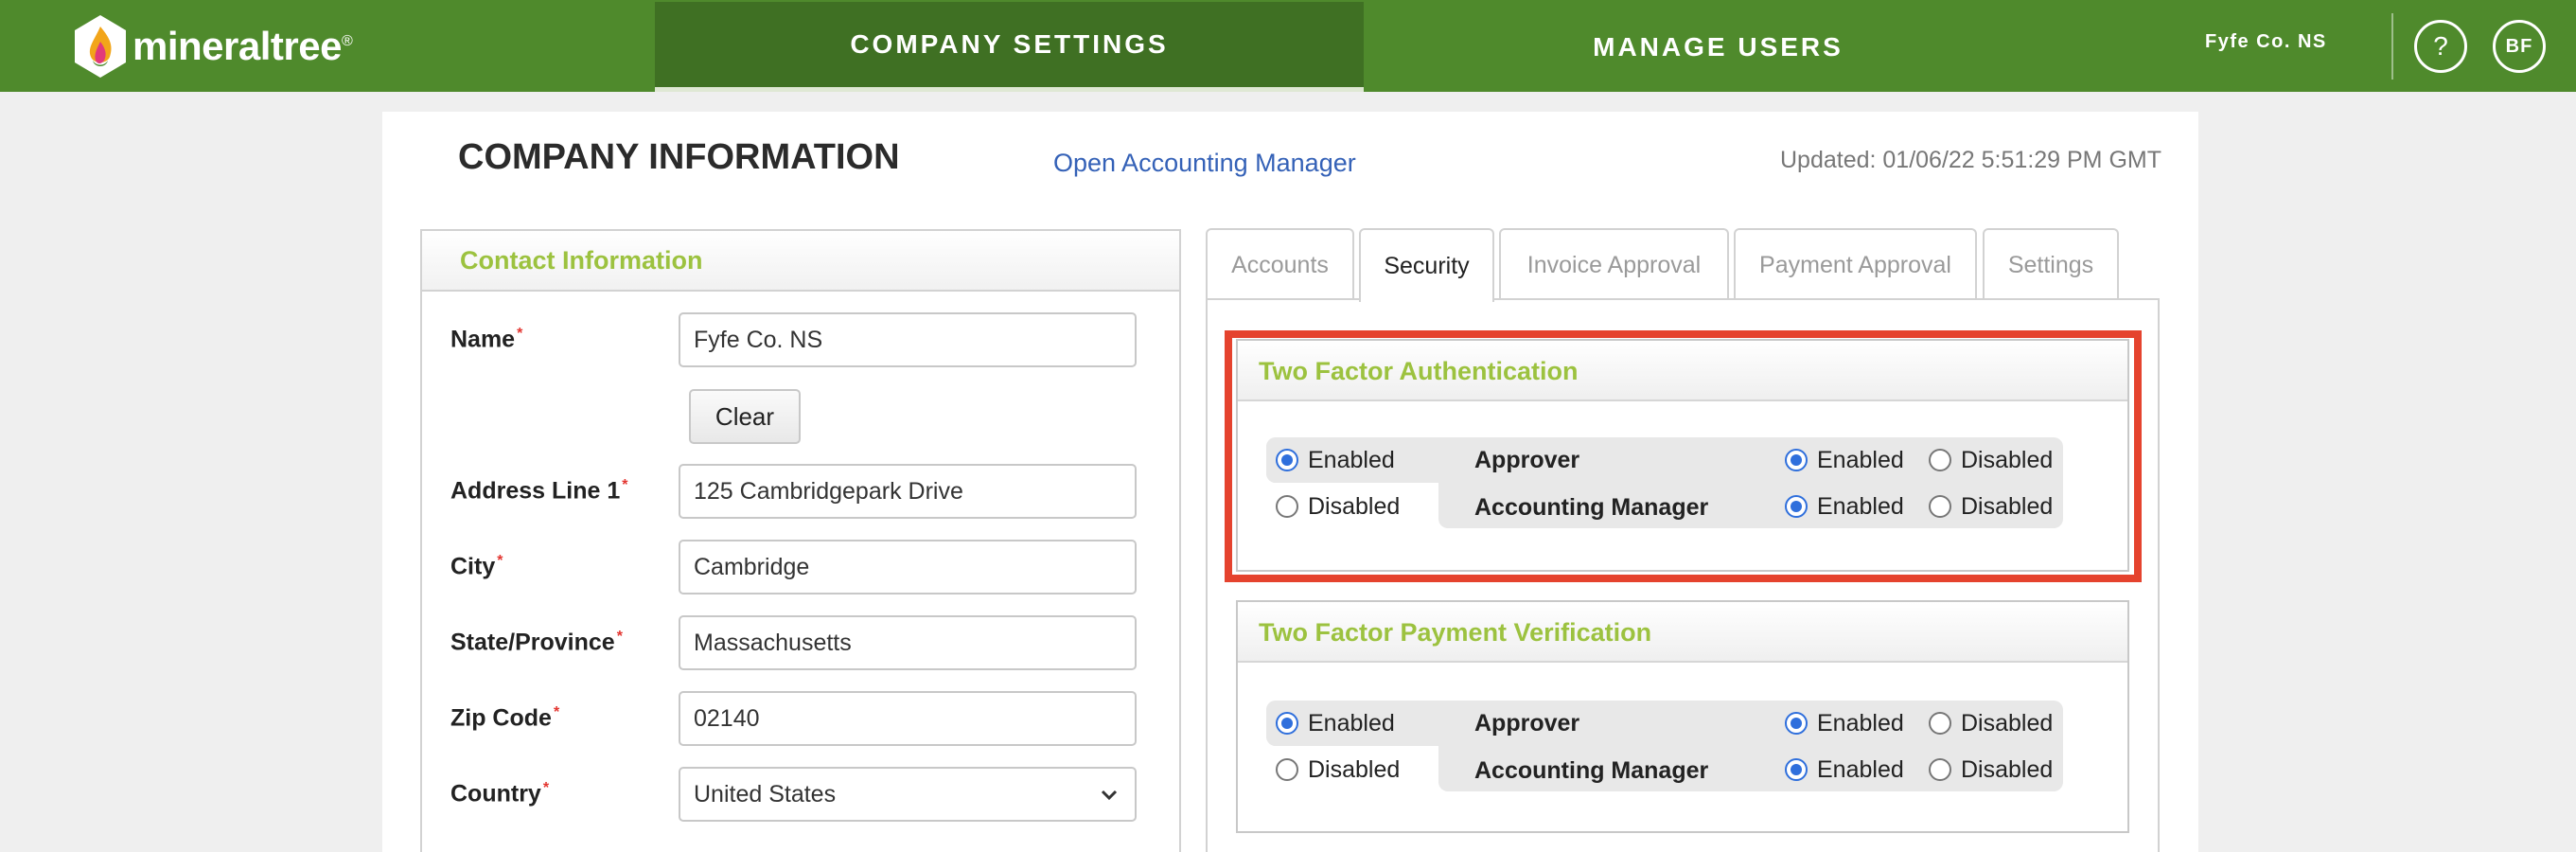 Image resolution: width=2576 pixels, height=852 pixels. What do you see at coordinates (908, 794) in the screenshot?
I see `country-select: United States` at bounding box center [908, 794].